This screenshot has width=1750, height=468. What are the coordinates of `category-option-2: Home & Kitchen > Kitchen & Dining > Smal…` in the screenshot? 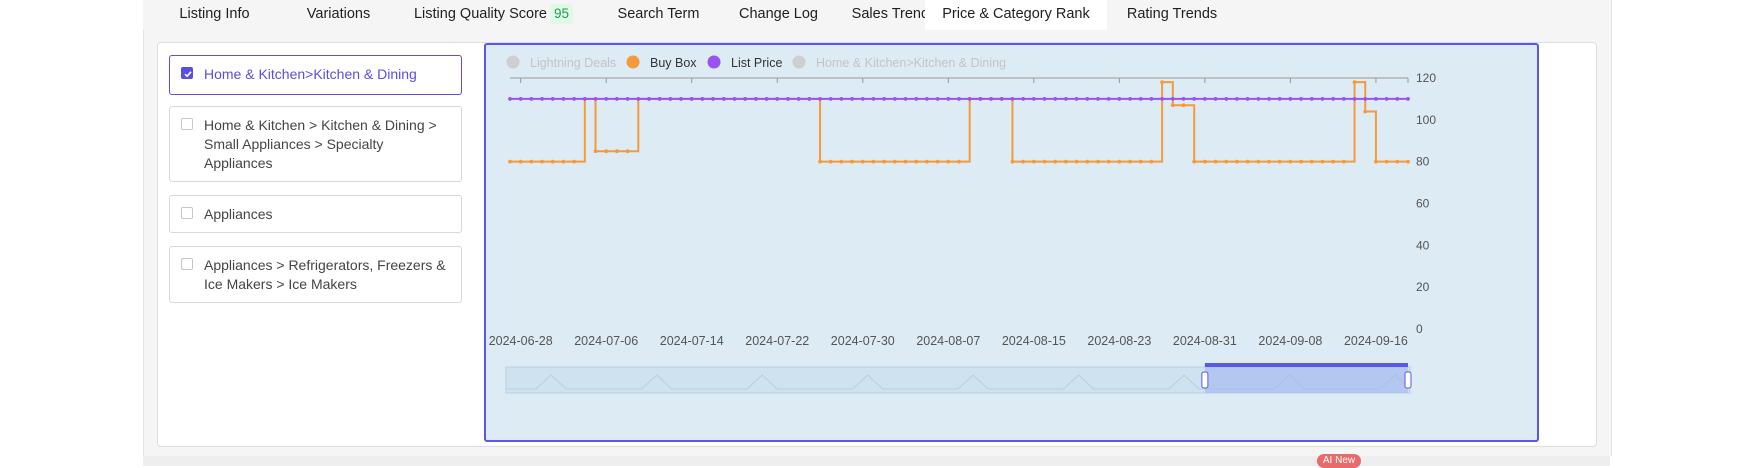 It's located at (315, 144).